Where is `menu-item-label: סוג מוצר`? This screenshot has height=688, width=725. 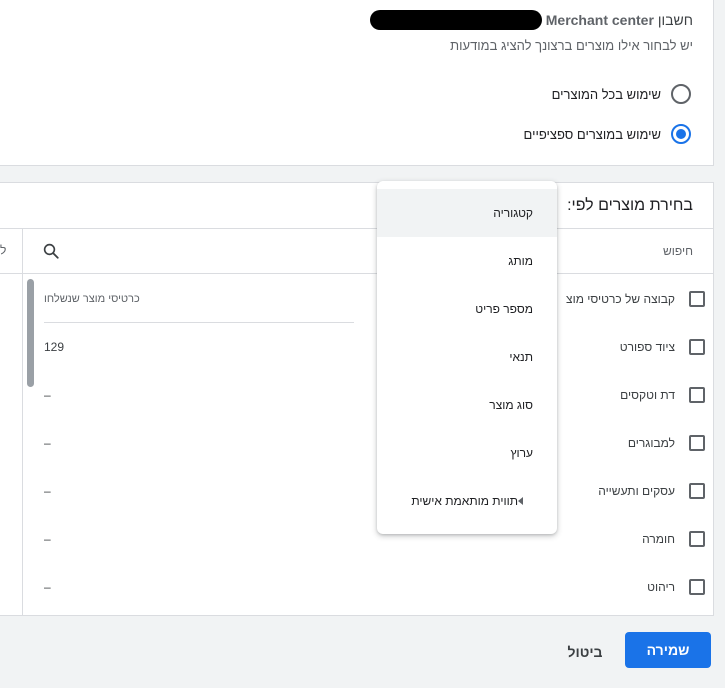 menu-item-label: סוג מוצר is located at coordinates (511, 405).